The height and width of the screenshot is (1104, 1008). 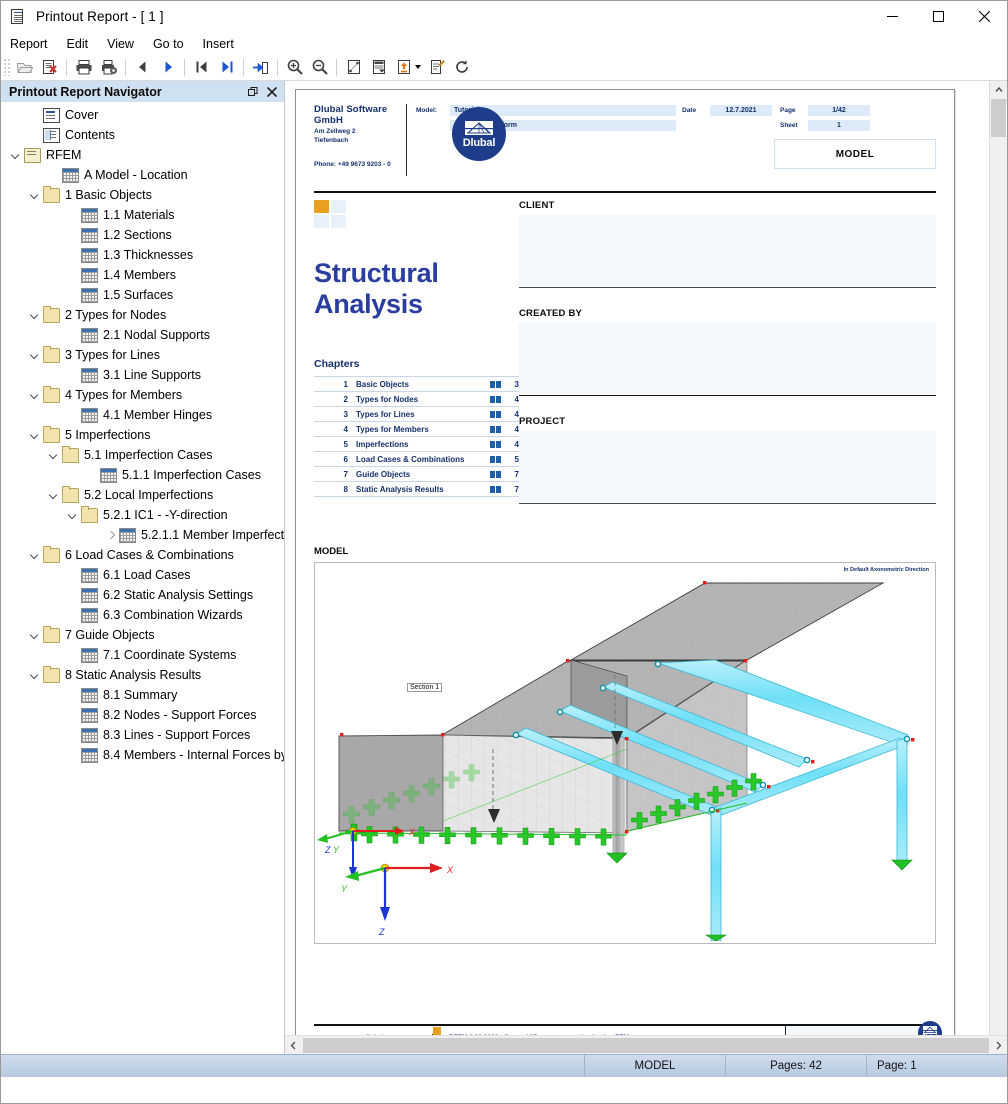 What do you see at coordinates (142, 635) in the screenshot?
I see `tree-item: 7 Guide Objects` at bounding box center [142, 635].